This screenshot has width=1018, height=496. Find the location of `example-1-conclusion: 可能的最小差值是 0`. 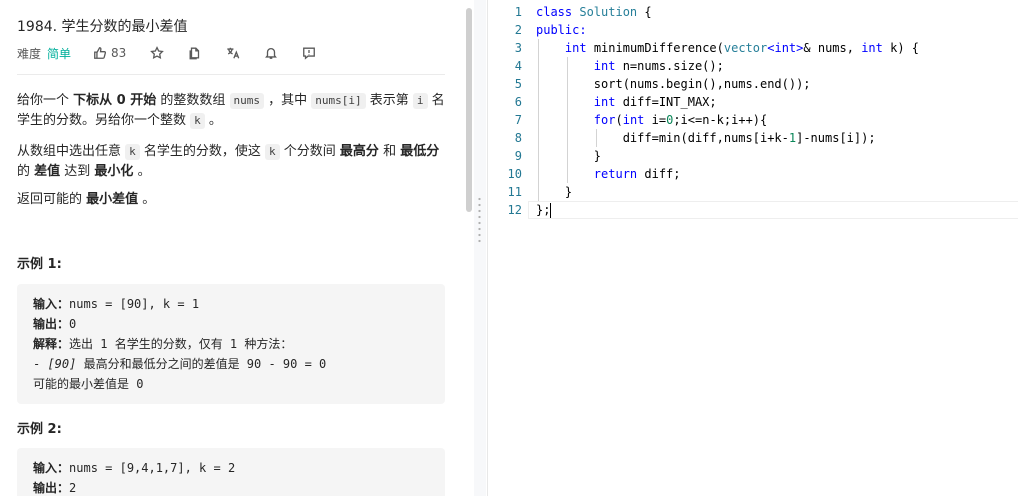

example-1-conclusion: 可能的最小差值是 0 is located at coordinates (88, 384).